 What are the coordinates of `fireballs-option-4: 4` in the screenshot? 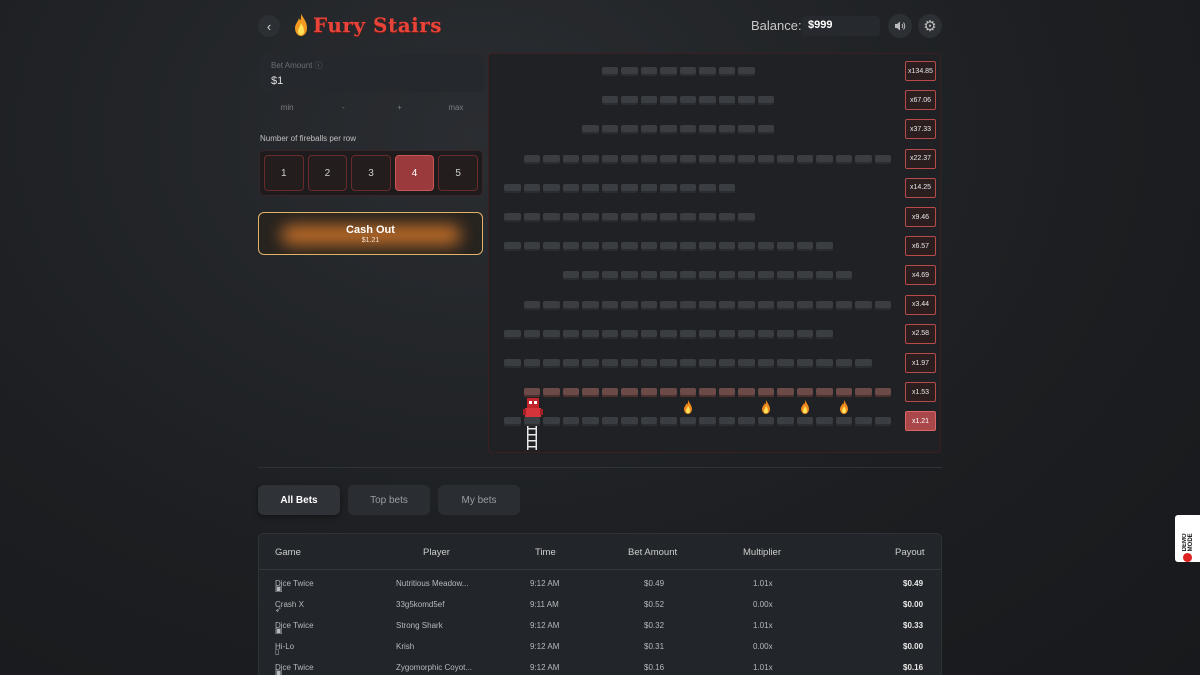 It's located at (414, 173).